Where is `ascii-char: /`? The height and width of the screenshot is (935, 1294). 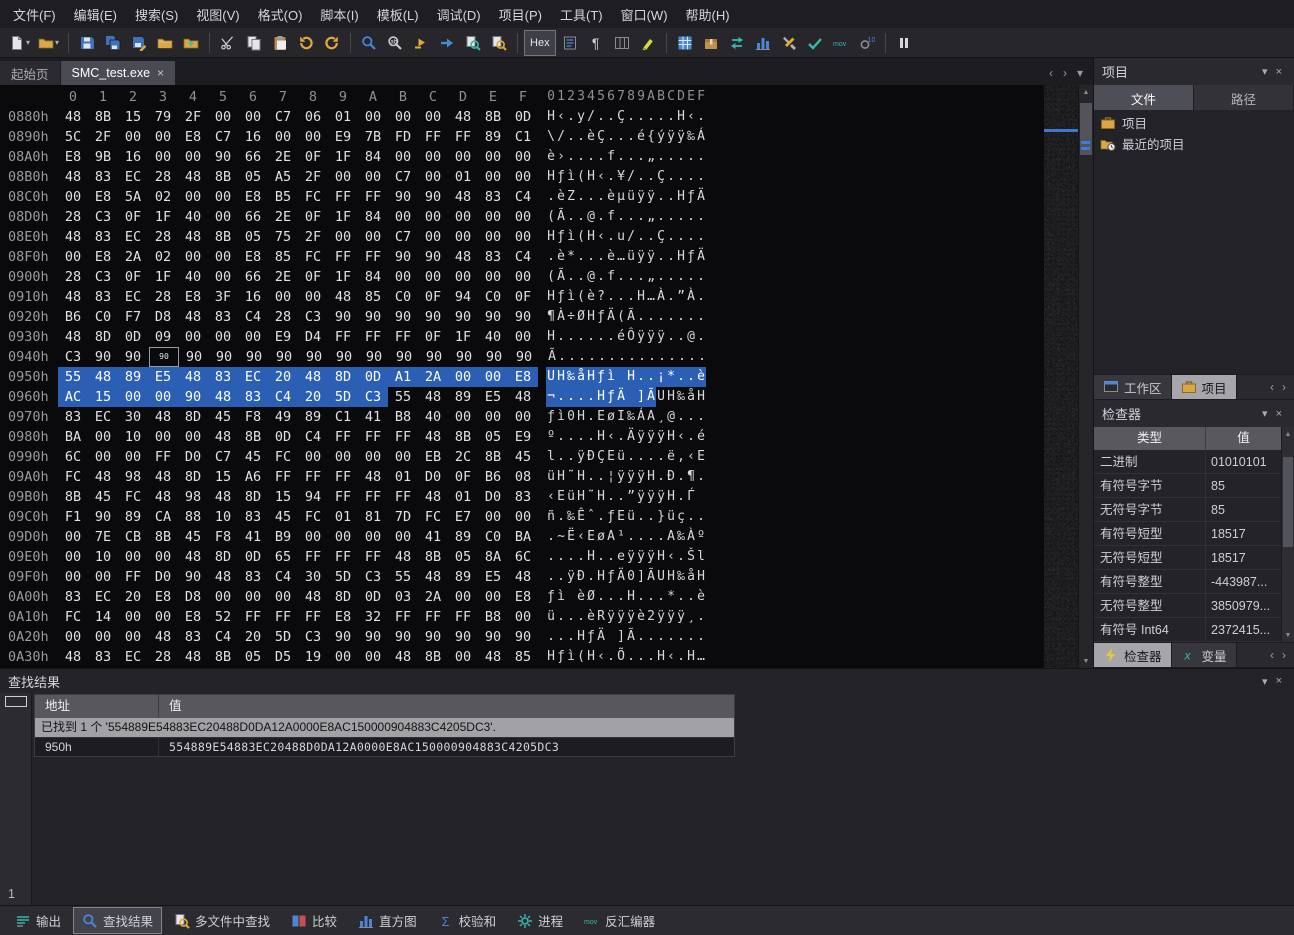 ascii-char: / is located at coordinates (631, 237).